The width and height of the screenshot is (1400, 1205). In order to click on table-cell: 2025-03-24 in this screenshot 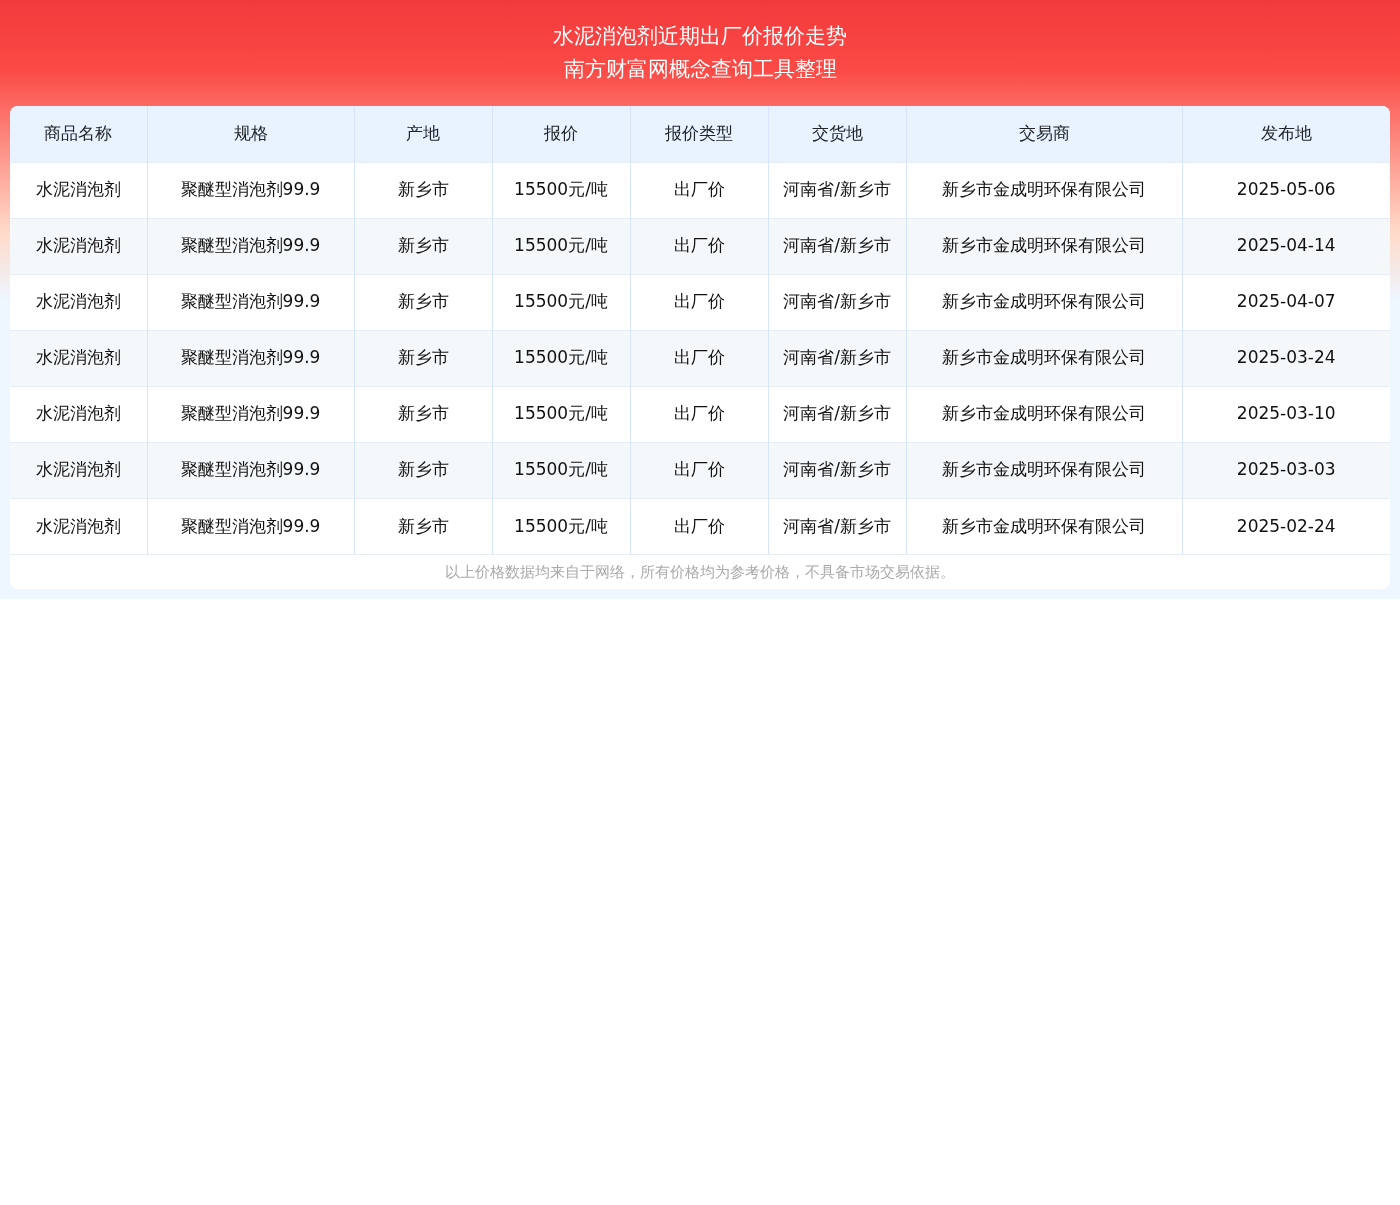, I will do `click(1286, 358)`.